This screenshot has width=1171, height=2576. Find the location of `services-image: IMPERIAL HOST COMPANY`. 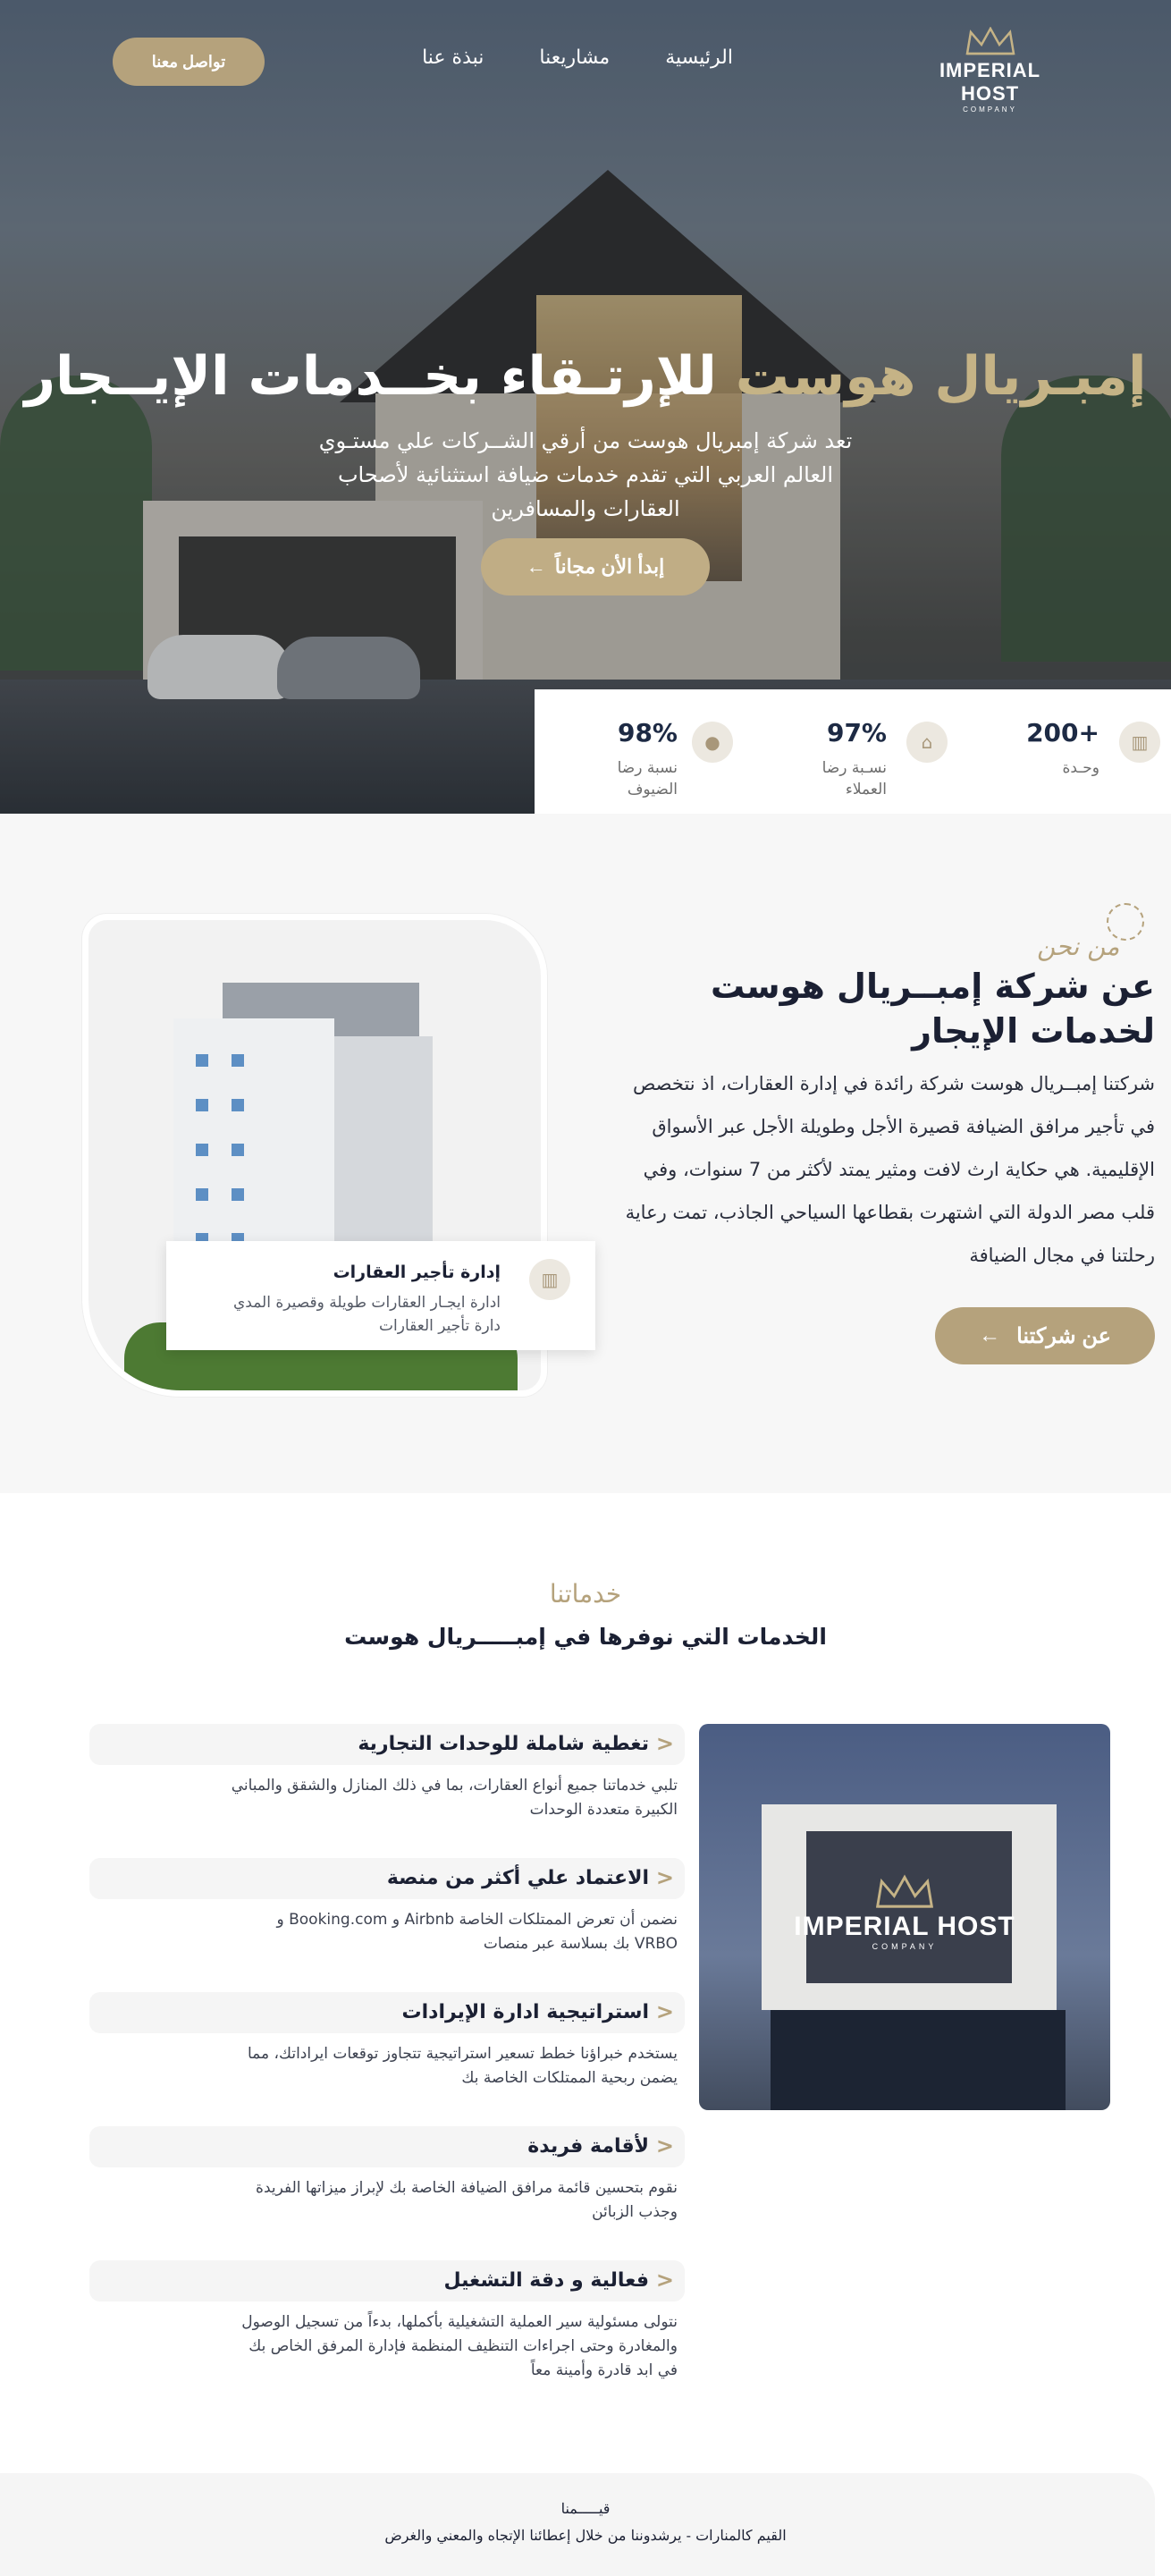

services-image: IMPERIAL HOST COMPANY is located at coordinates (904, 1917).